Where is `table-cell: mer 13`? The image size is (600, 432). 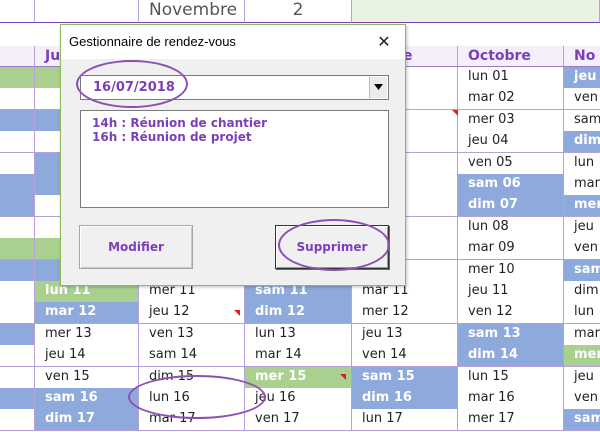
table-cell: mer 13 is located at coordinates (87, 335).